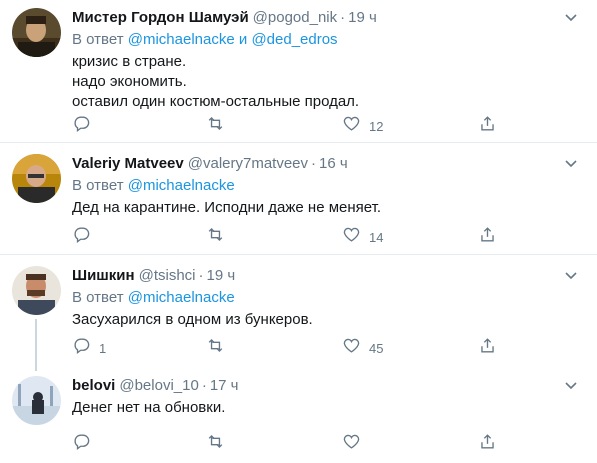  I want to click on tweet-header: Valeriy Matveev @valery7matveev · 16 ч, so click(210, 164).